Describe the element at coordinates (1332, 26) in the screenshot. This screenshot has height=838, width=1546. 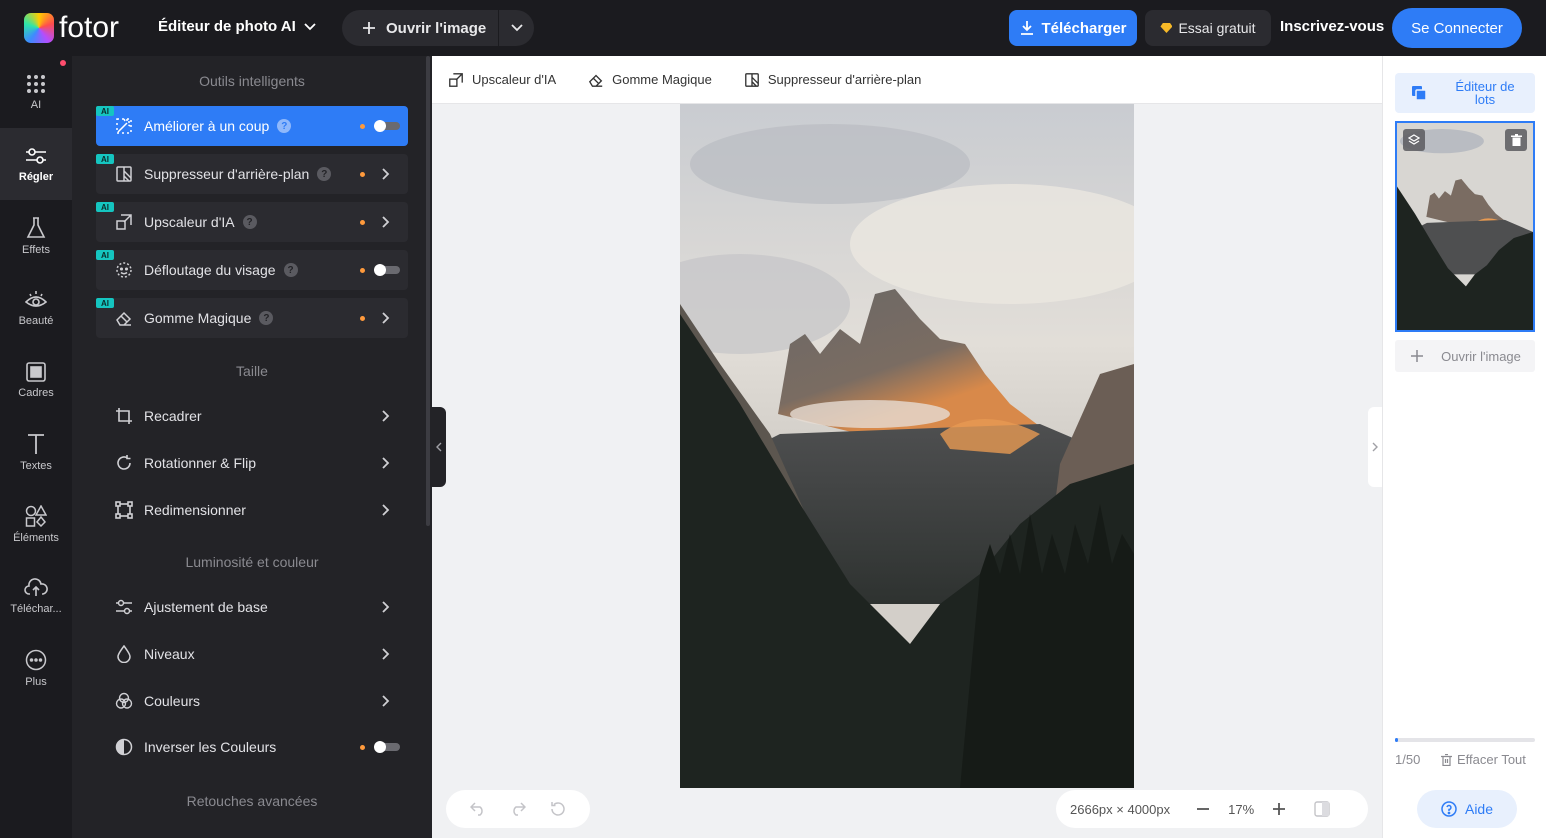
I see `signup-button: Inscrivez-vous` at that location.